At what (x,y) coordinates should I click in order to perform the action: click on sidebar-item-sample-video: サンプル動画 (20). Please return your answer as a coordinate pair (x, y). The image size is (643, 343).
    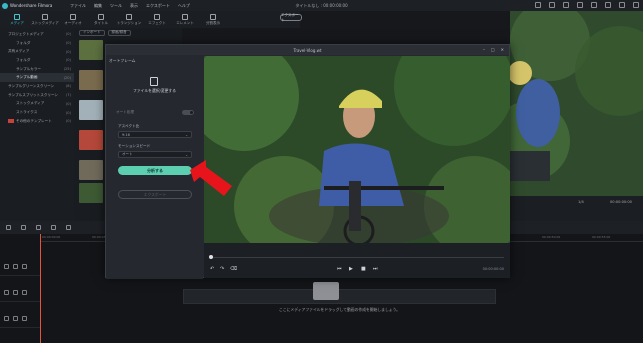
    Looking at the image, I should click on (37, 78).